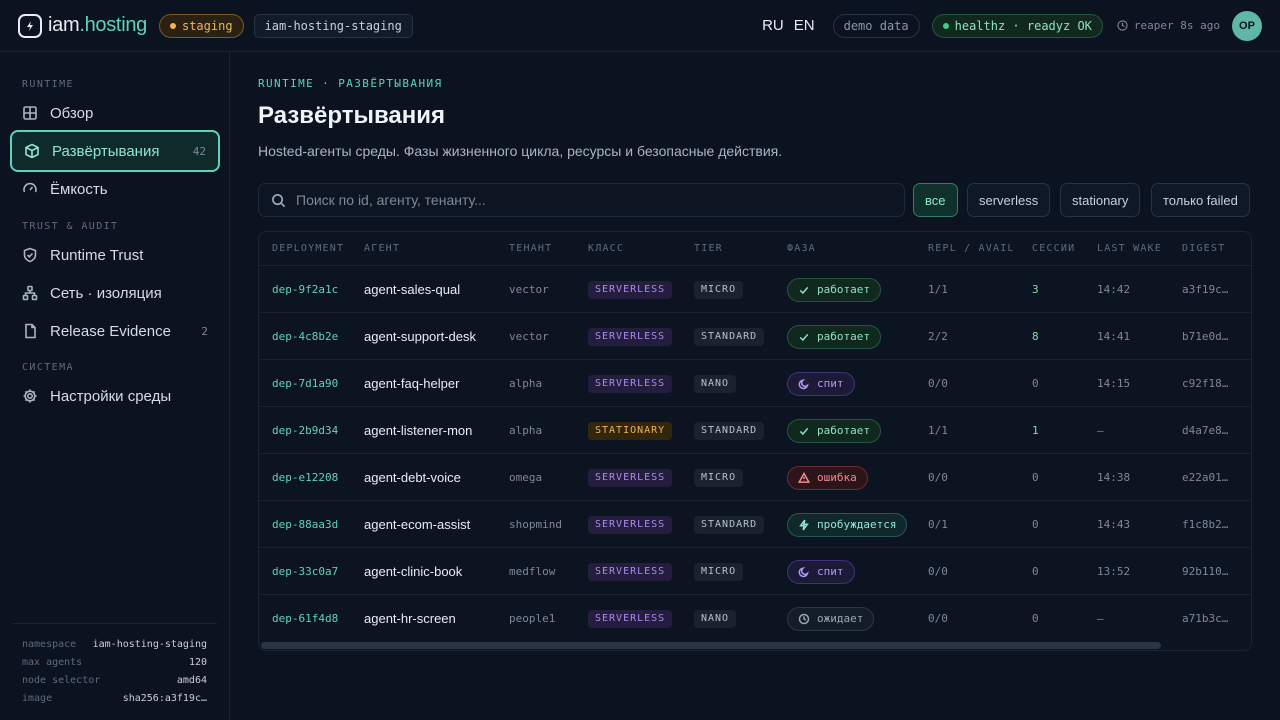  What do you see at coordinates (600, 200) in the screenshot?
I see `search-input` at bounding box center [600, 200].